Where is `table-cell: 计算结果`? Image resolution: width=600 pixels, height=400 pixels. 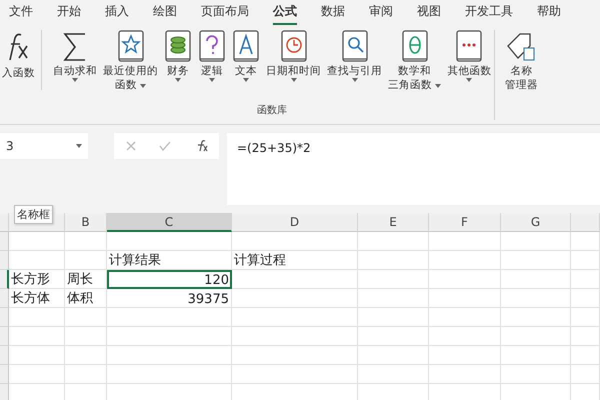
table-cell: 计算结果 is located at coordinates (169, 260).